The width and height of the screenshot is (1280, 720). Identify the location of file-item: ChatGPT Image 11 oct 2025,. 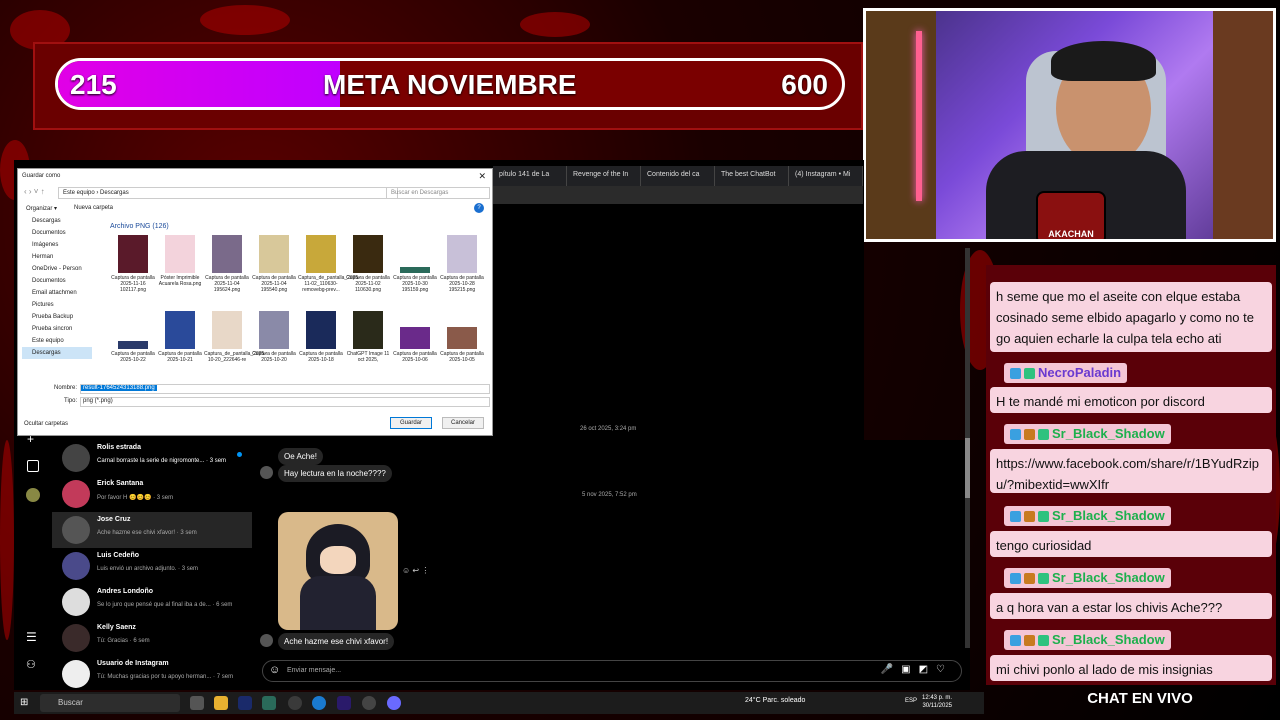
(368, 347).